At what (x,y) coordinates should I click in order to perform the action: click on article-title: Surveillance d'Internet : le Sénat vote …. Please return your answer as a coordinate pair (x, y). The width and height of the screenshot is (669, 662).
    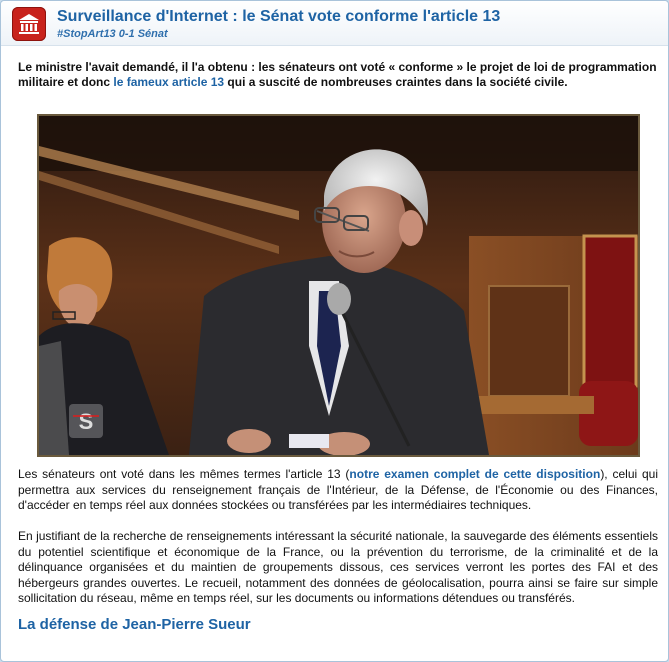
    Looking at the image, I should click on (278, 17).